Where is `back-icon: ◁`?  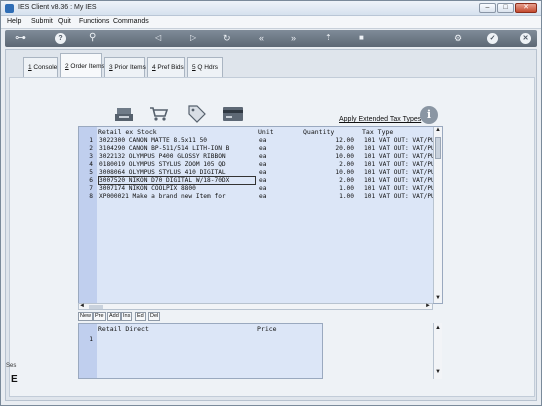 back-icon: ◁ is located at coordinates (158, 38).